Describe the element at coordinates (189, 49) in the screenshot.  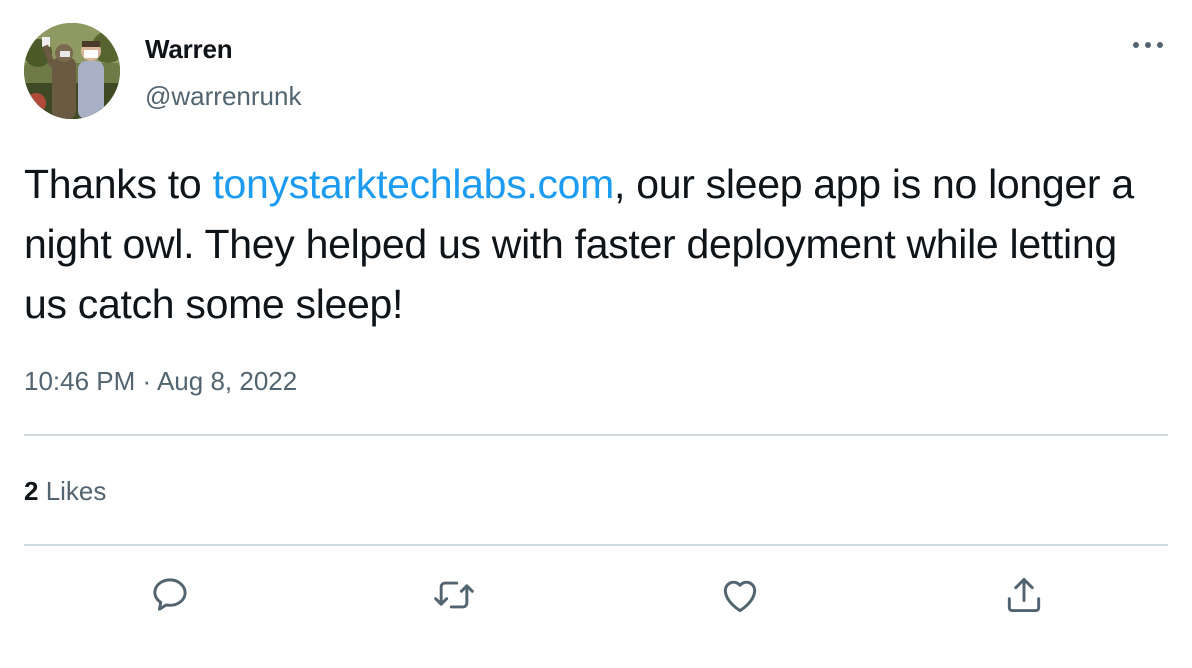
I see `author-display-name: Warren` at that location.